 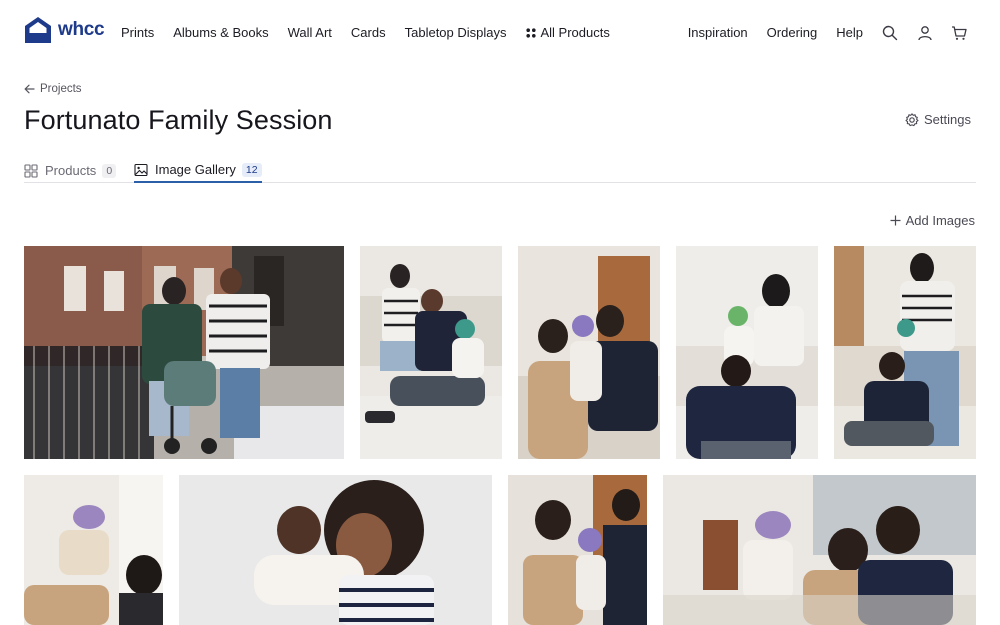 What do you see at coordinates (38, 30) in the screenshot?
I see `logo-house-icon` at bounding box center [38, 30].